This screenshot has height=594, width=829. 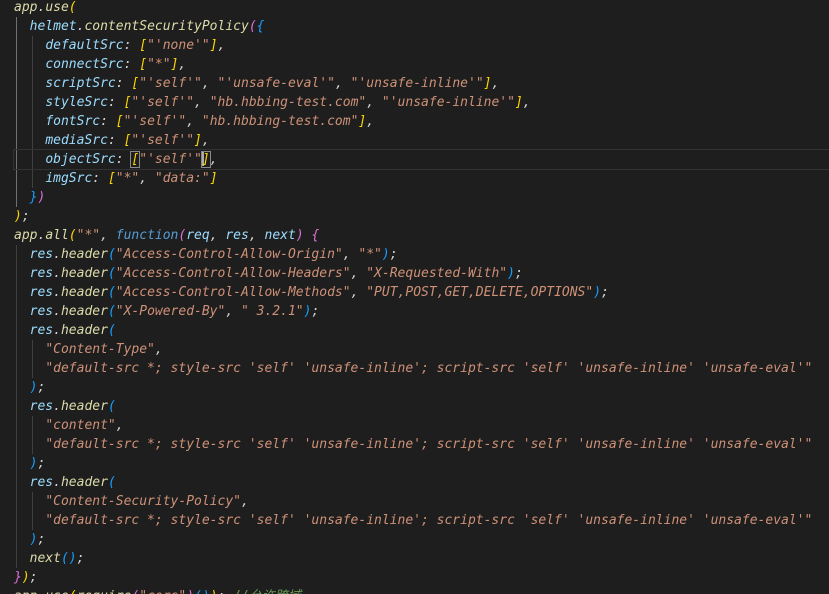 I want to click on code-token: "Access-Control-Allow-Headers", so click(x=233, y=273).